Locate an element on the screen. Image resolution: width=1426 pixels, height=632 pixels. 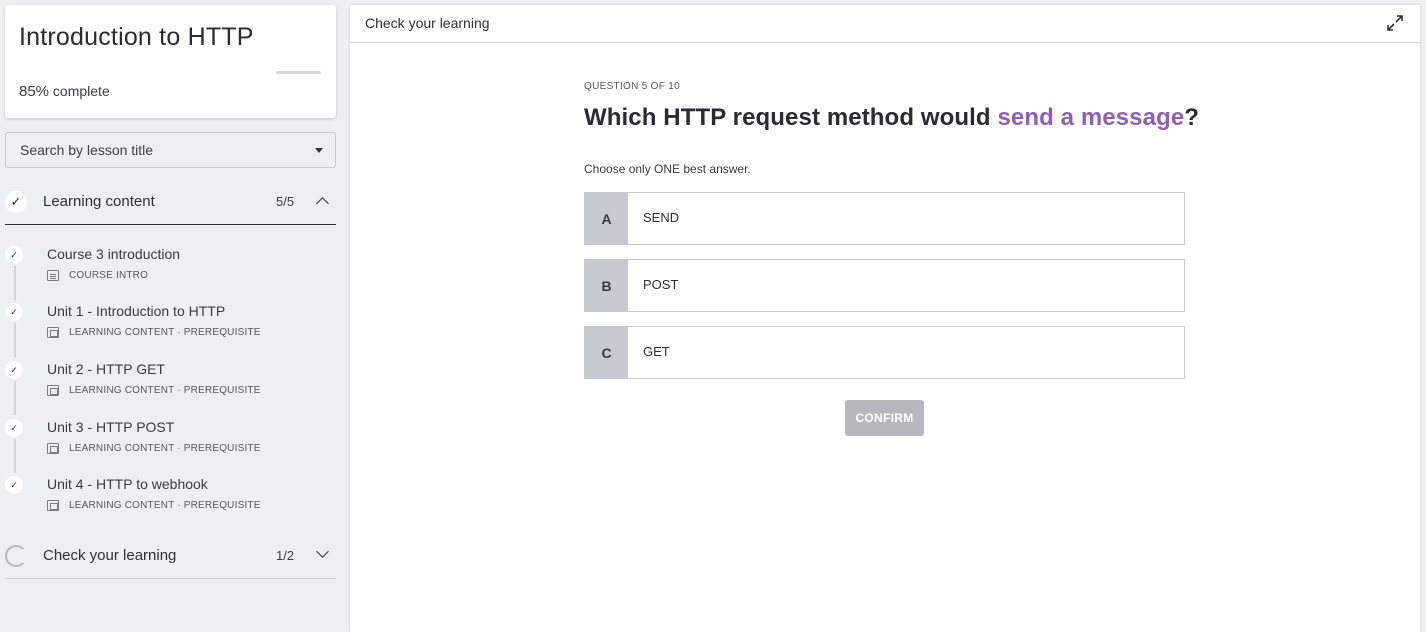
progress-bar is located at coordinates (298, 72).